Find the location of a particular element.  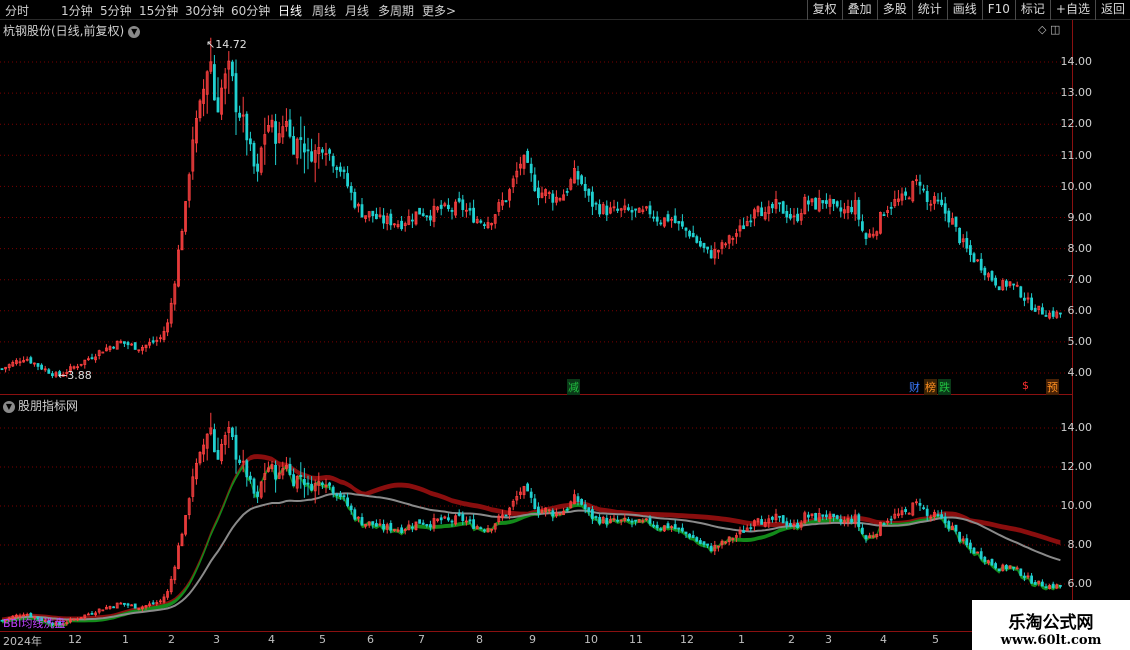

sub-y-axis-label: 6.00 is located at coordinates (1080, 583).